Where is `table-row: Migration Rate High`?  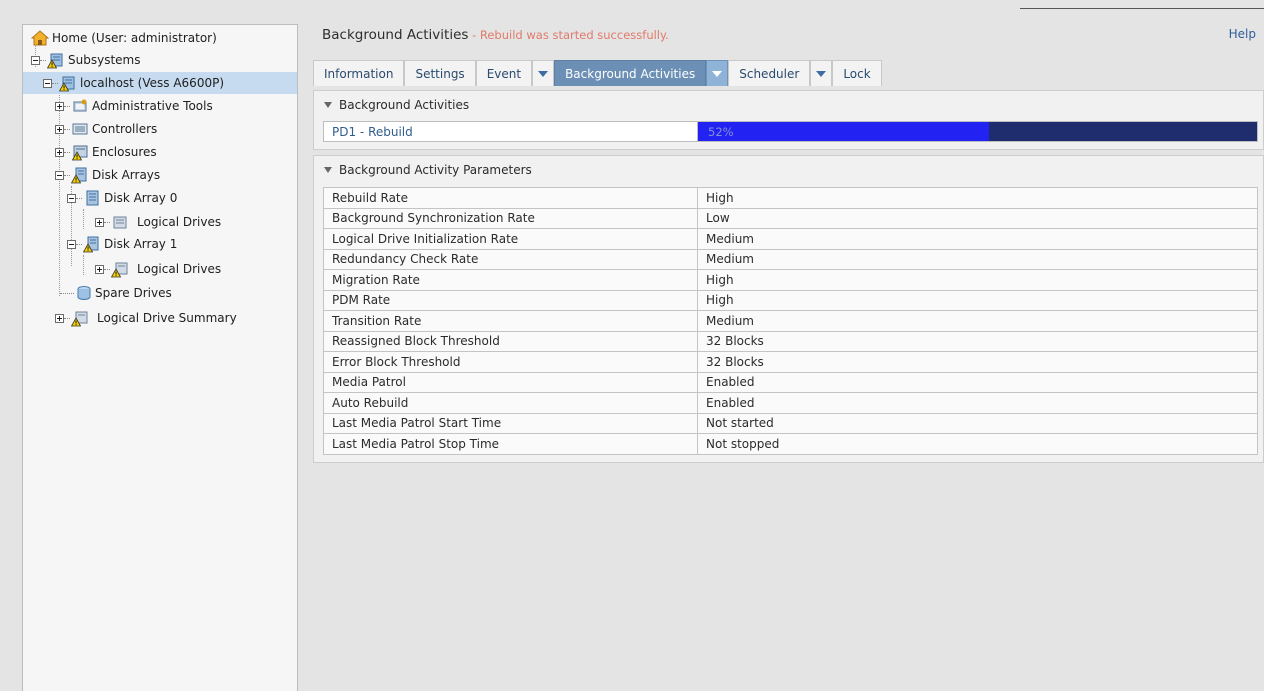
table-row: Migration Rate High is located at coordinates (790, 280).